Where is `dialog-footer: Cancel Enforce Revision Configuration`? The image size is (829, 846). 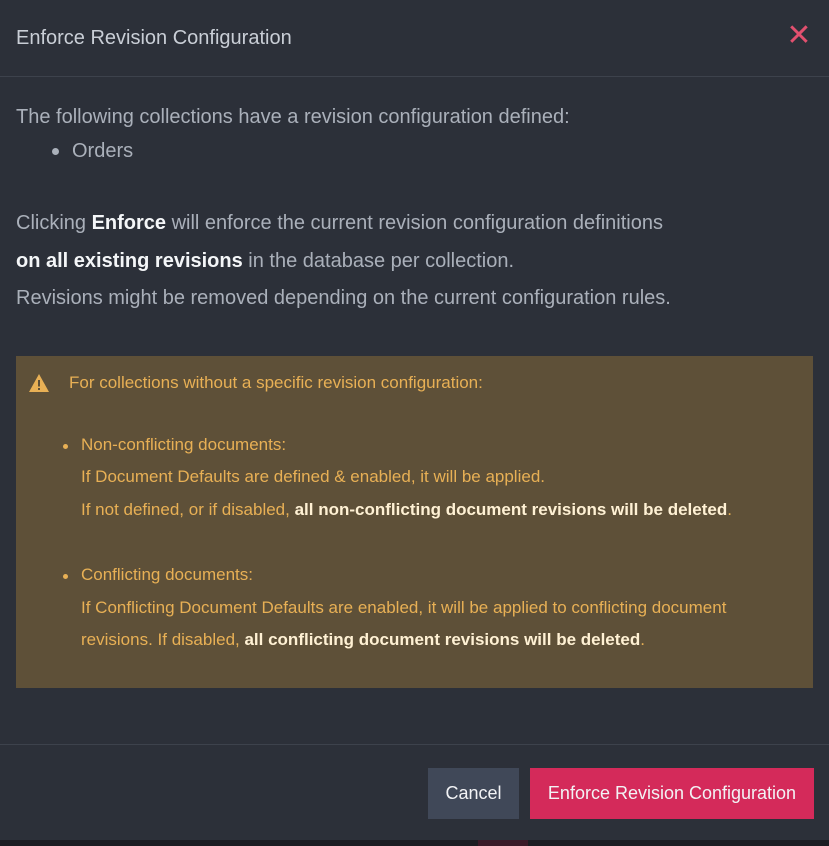 dialog-footer: Cancel Enforce Revision Configuration is located at coordinates (414, 792).